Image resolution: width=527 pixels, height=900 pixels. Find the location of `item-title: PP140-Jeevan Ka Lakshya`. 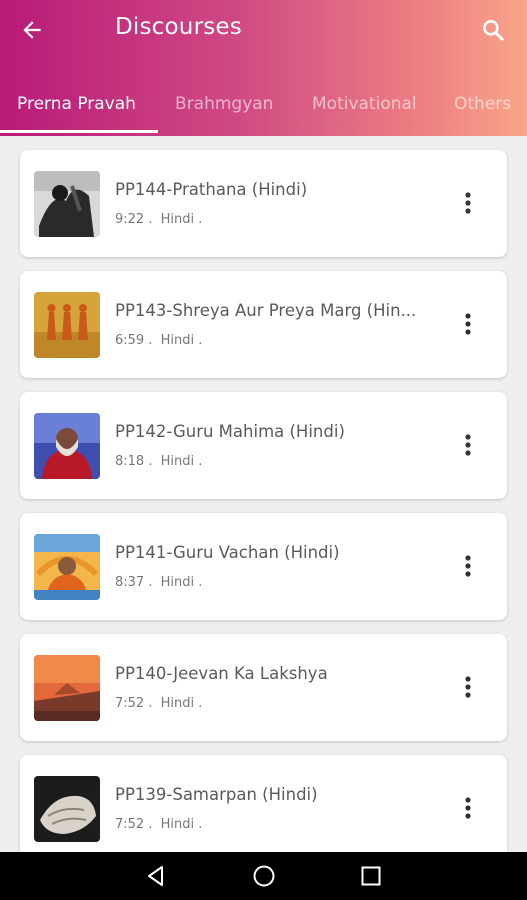

item-title: PP140-Jeevan Ka Lakshya is located at coordinates (221, 673).